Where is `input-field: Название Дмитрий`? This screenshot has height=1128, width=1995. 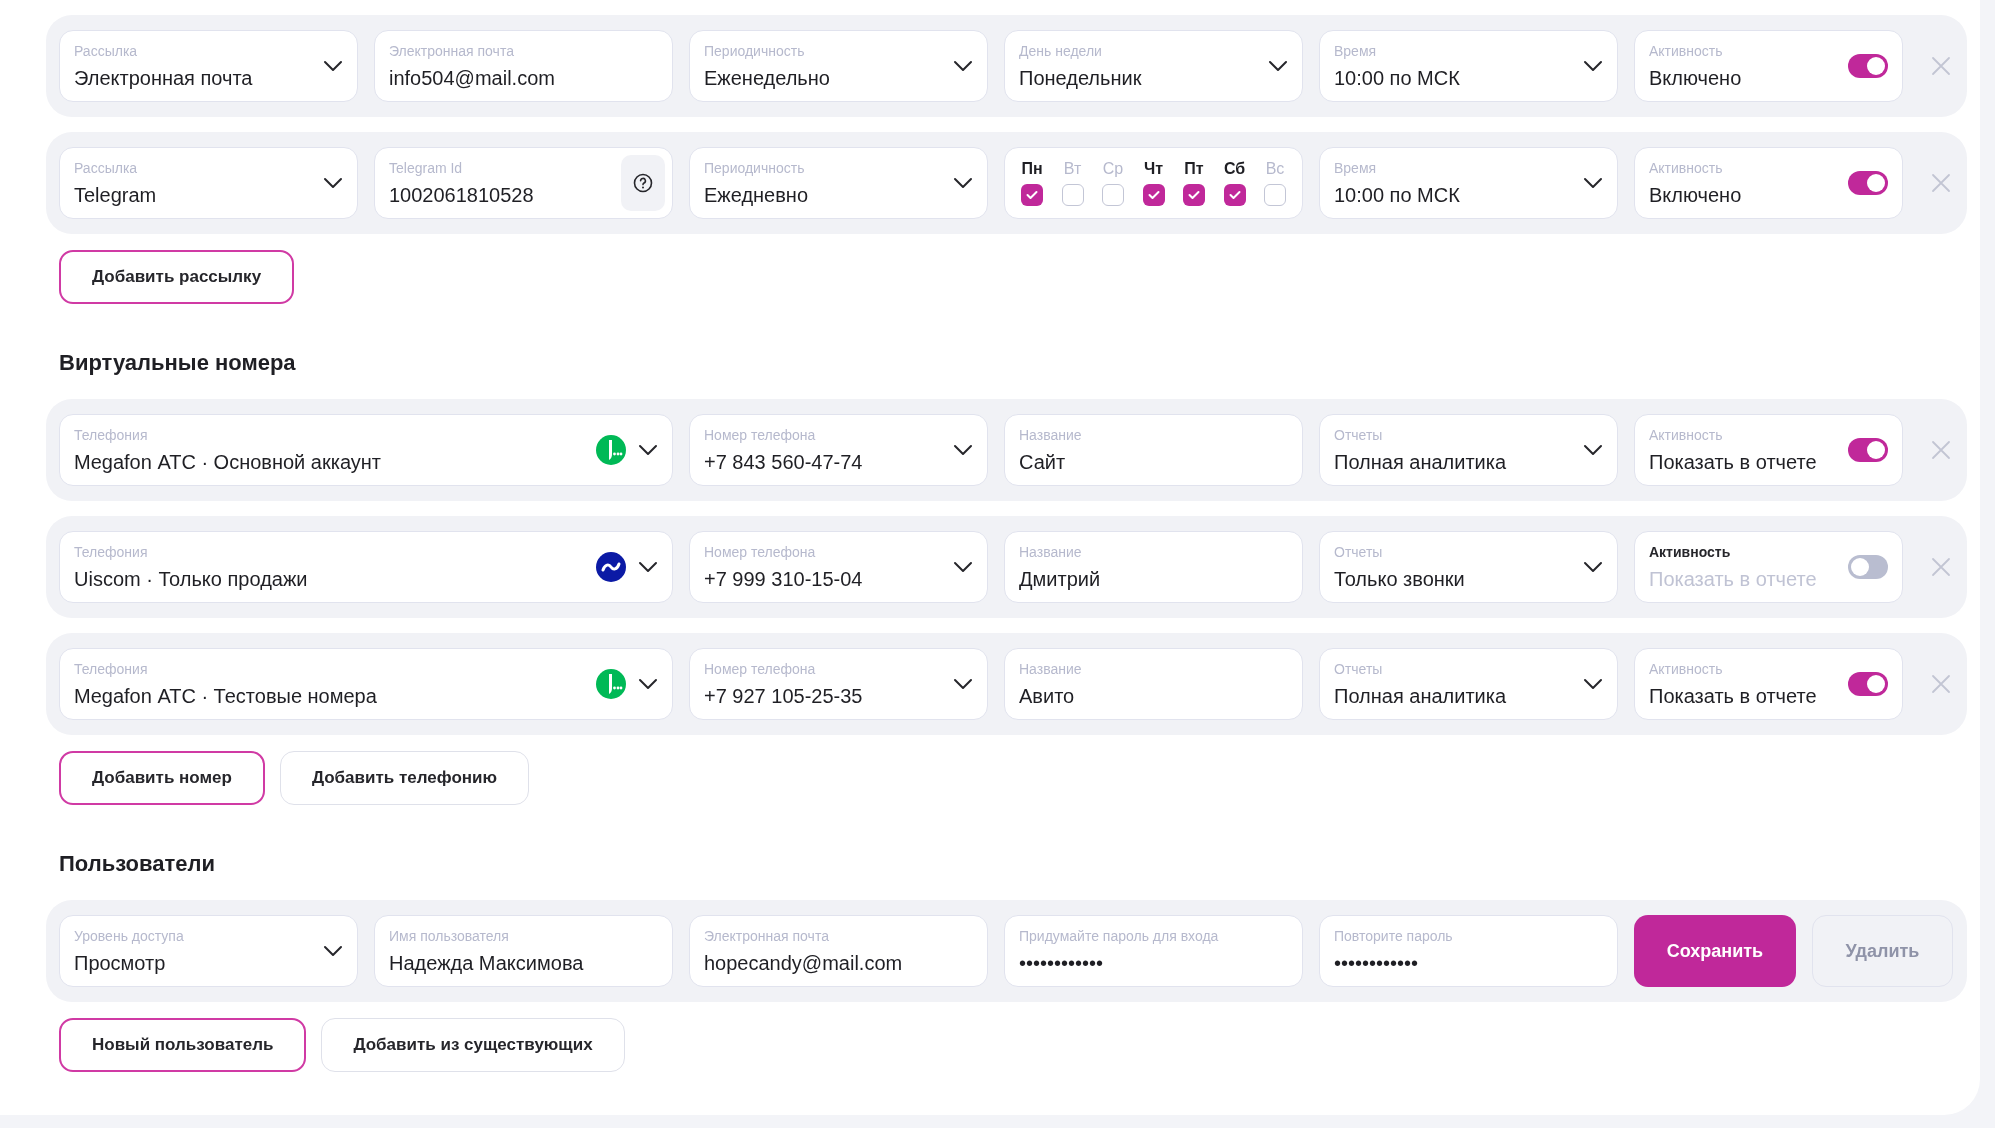 input-field: Название Дмитрий is located at coordinates (1153, 567).